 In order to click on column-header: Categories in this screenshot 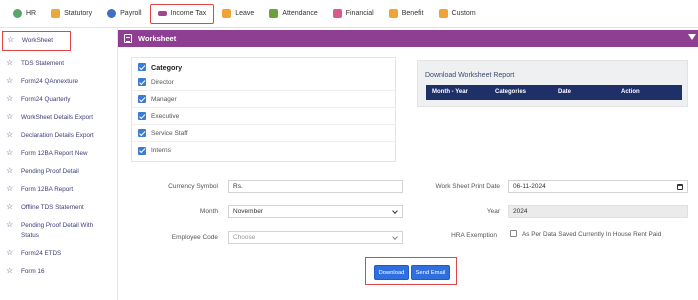, I will do `click(511, 92)`.